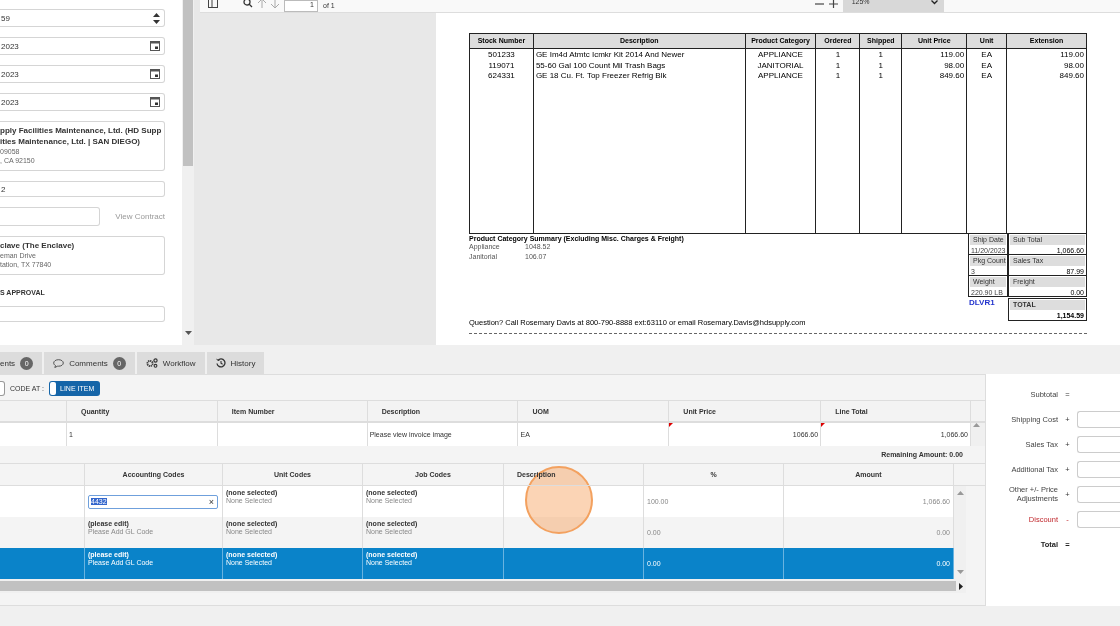 The image size is (1120, 626). What do you see at coordinates (188, 333) in the screenshot?
I see `scroll-down-icon` at bounding box center [188, 333].